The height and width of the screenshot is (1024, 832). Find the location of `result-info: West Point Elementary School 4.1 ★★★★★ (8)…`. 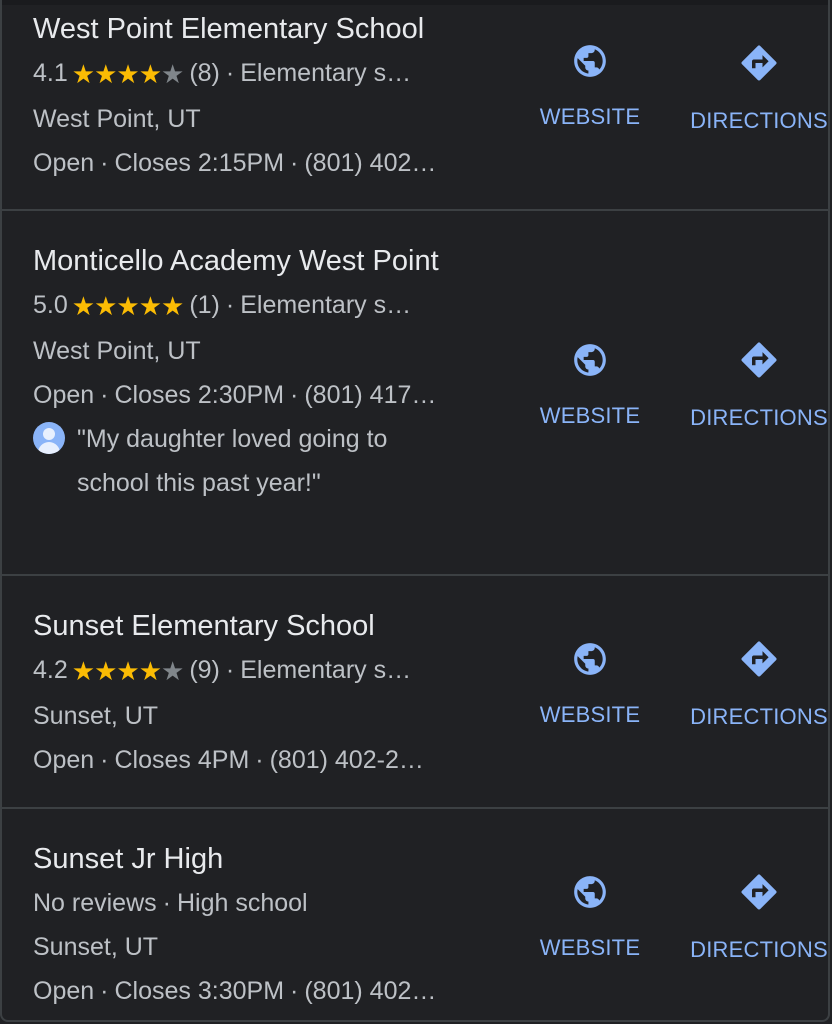

result-info: West Point Elementary School 4.1 ★★★★★ (8)… is located at coordinates (255, 96).